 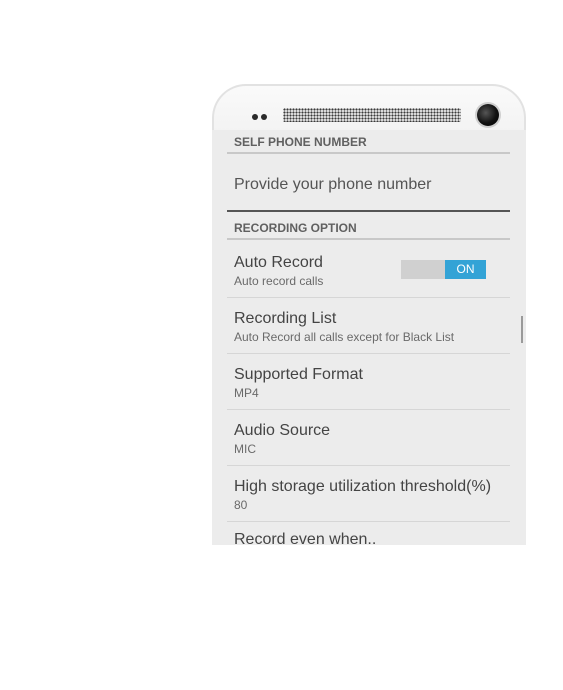 What do you see at coordinates (241, 505) in the screenshot?
I see `storage-threshold-subtitle: 80` at bounding box center [241, 505].